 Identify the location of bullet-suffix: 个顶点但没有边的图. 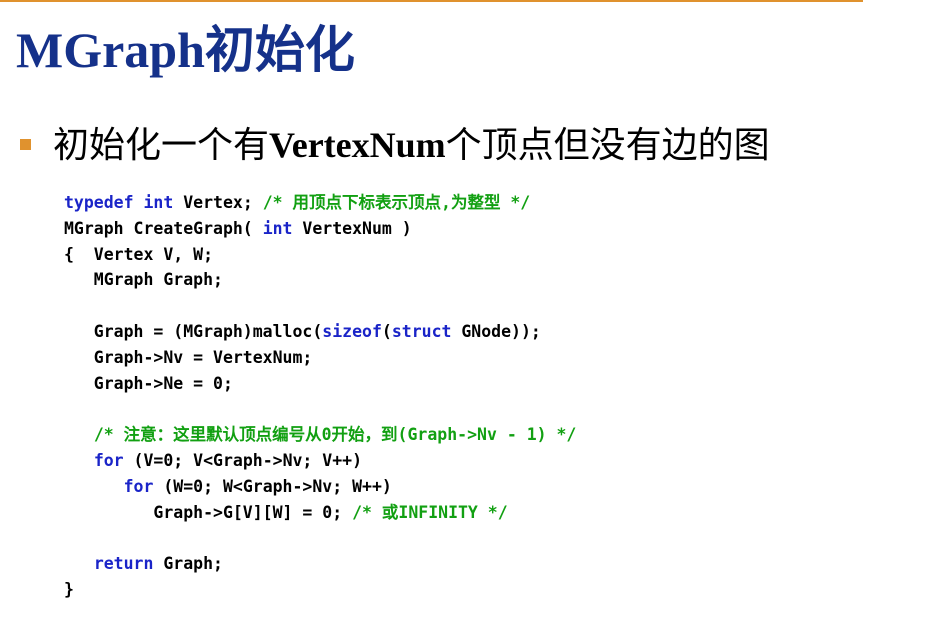
(607, 145).